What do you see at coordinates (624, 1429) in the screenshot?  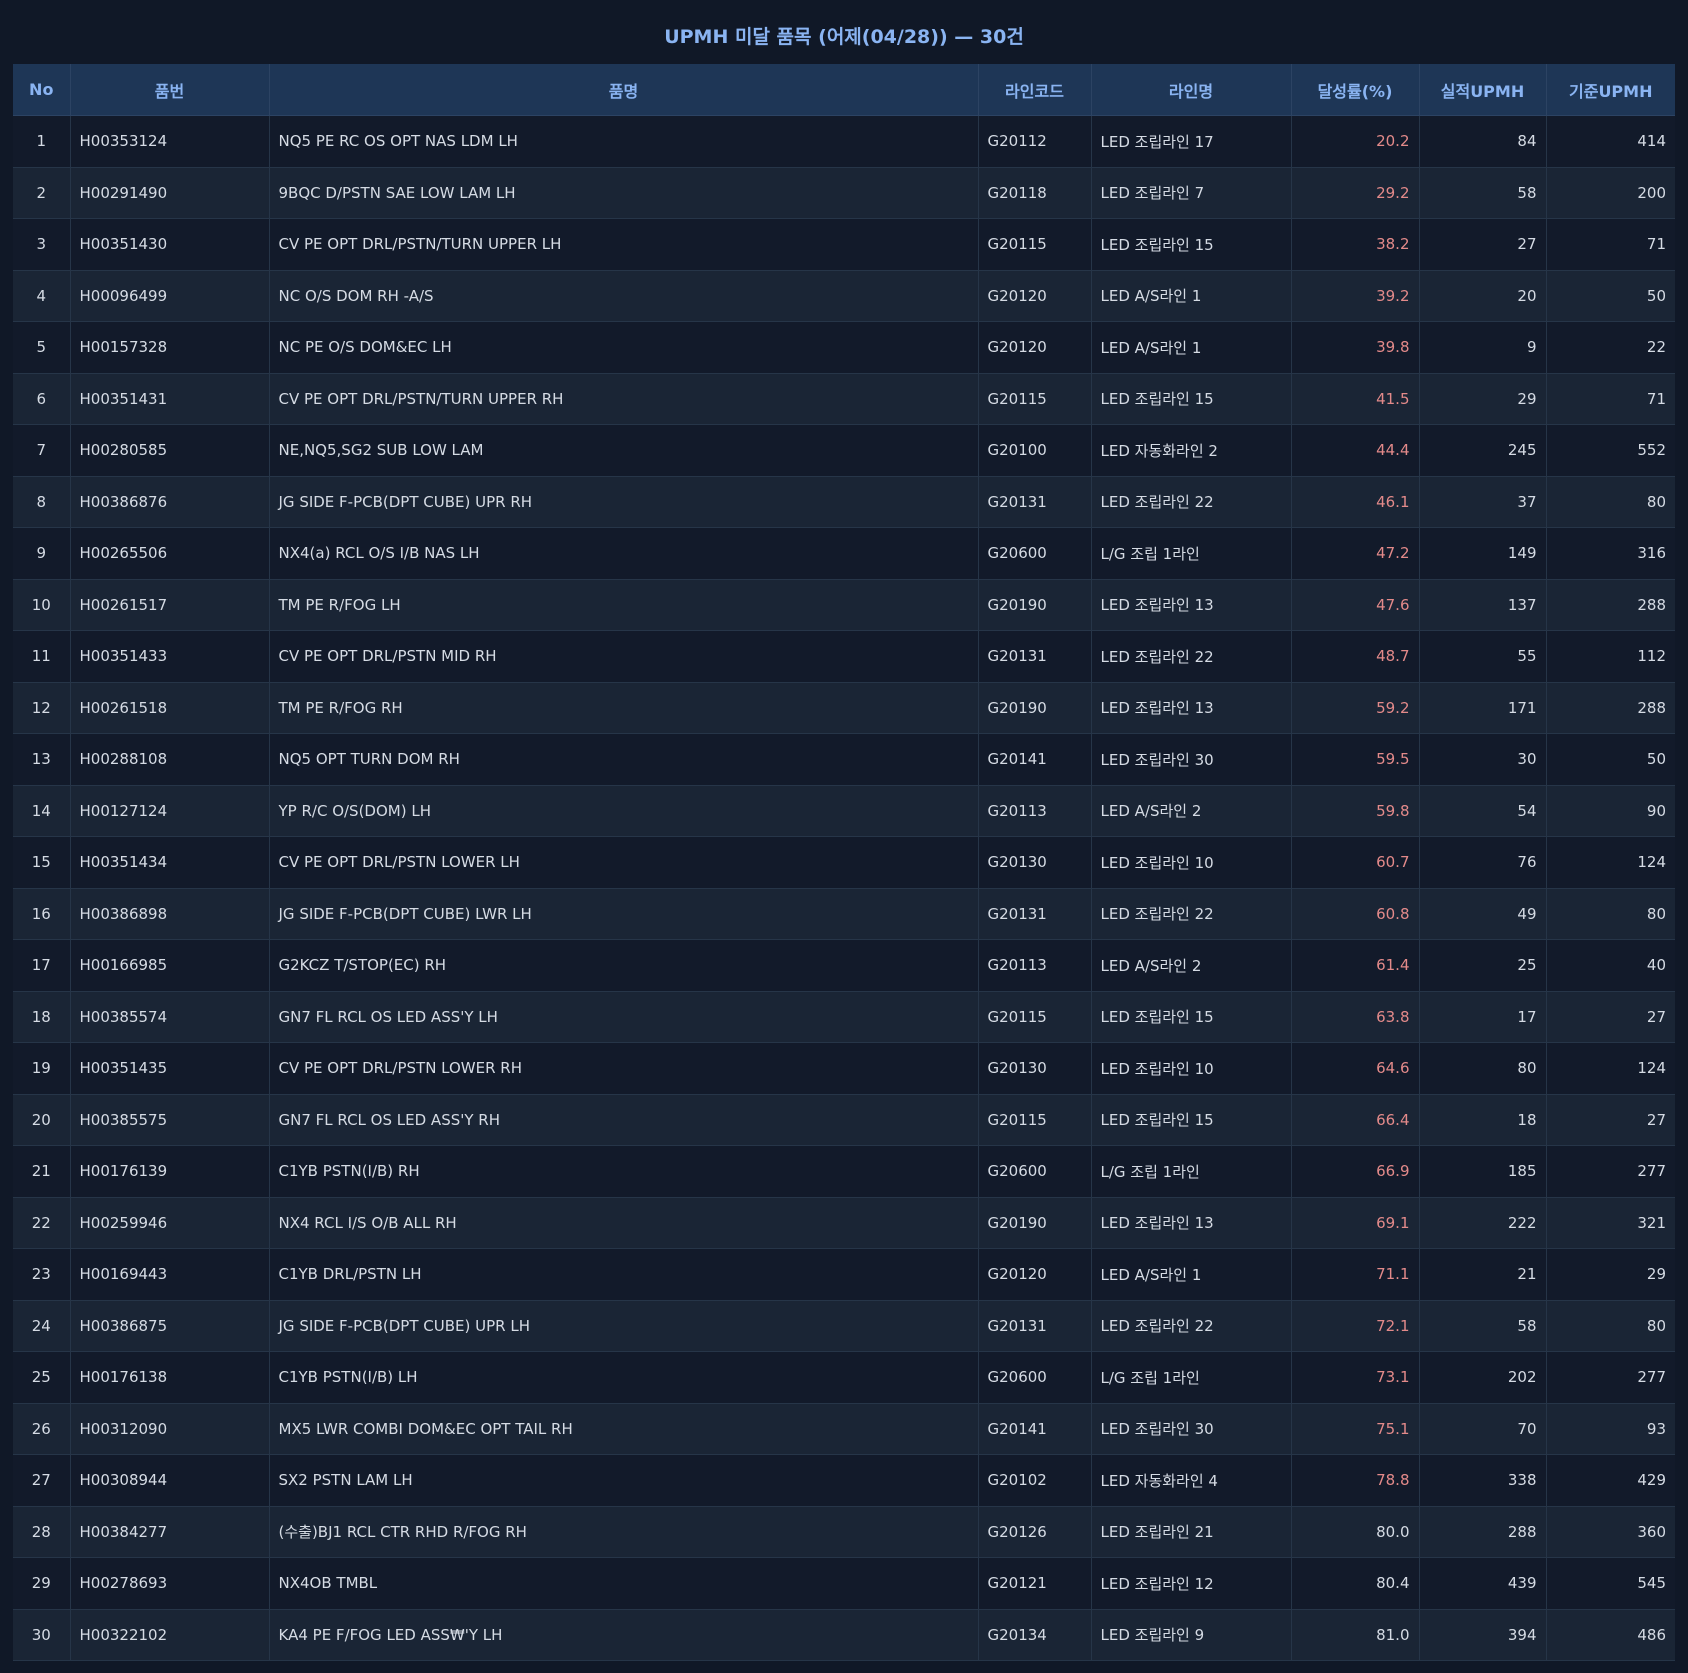 I see `cell-part-name: MX5 LWR COMBI DOM&EC OPT TAIL RH` at bounding box center [624, 1429].